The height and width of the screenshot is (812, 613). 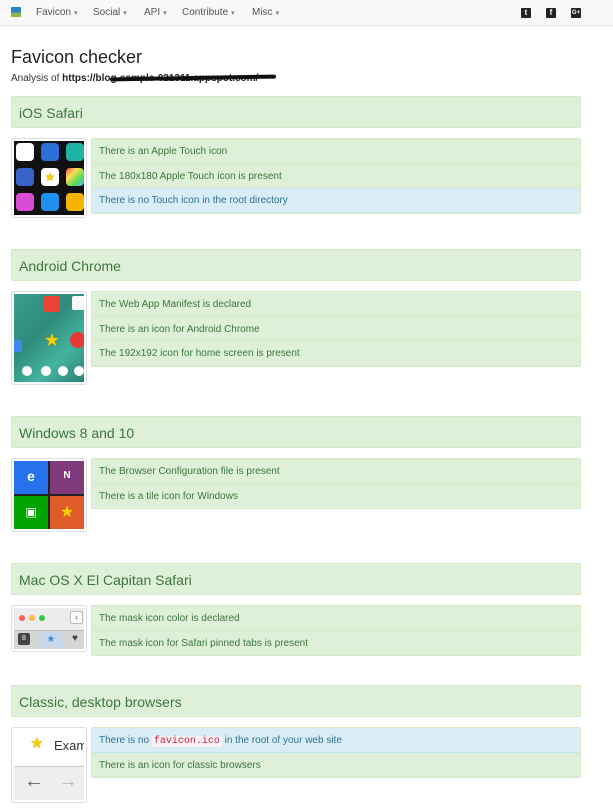 What do you see at coordinates (76, 617) in the screenshot?
I see `back-chevron-icon: ‹` at bounding box center [76, 617].